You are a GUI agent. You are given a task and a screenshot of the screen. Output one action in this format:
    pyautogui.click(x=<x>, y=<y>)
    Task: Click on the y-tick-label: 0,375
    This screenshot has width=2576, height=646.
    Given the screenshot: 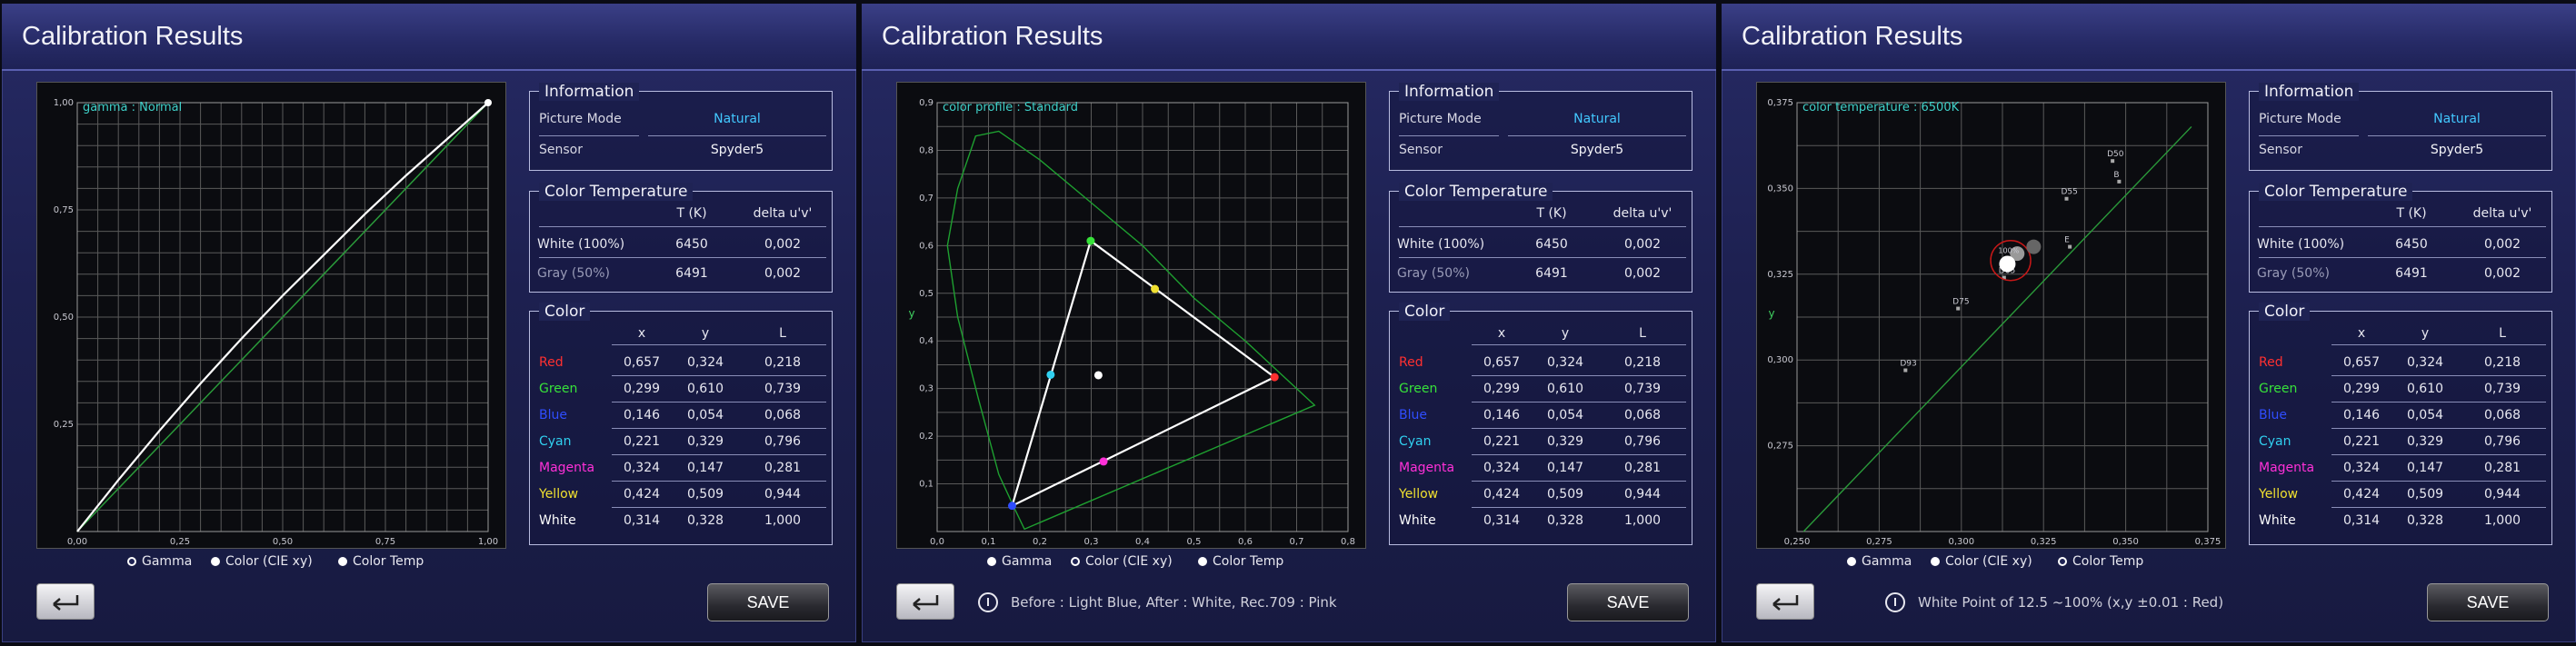 What is the action you would take?
    pyautogui.click(x=1780, y=103)
    